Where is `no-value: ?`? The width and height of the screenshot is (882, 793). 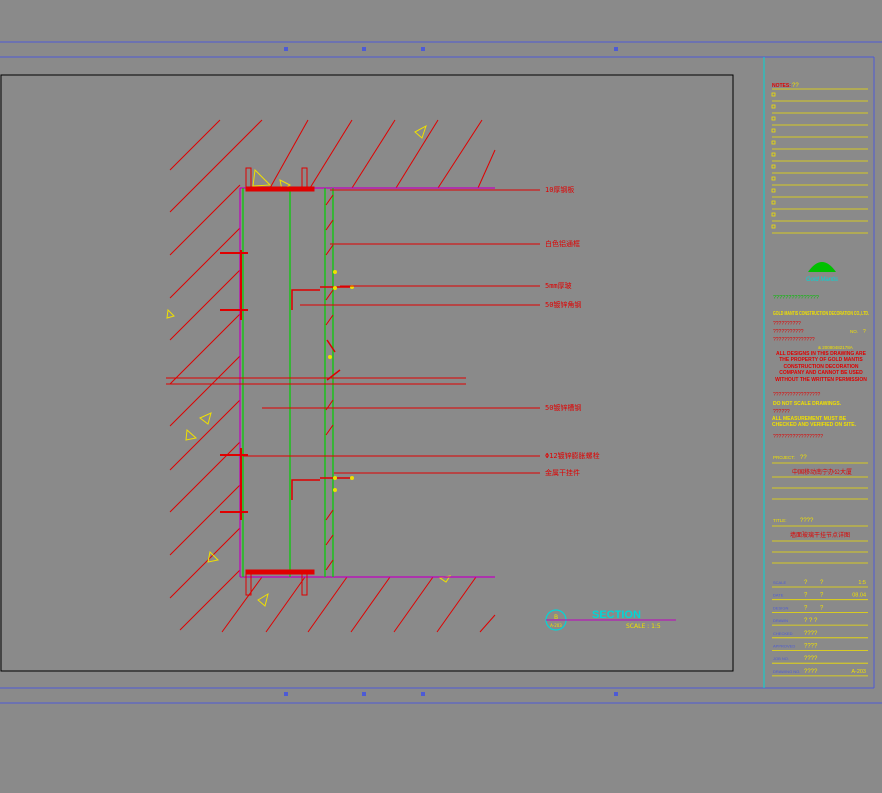
no-value: ? is located at coordinates (864, 332).